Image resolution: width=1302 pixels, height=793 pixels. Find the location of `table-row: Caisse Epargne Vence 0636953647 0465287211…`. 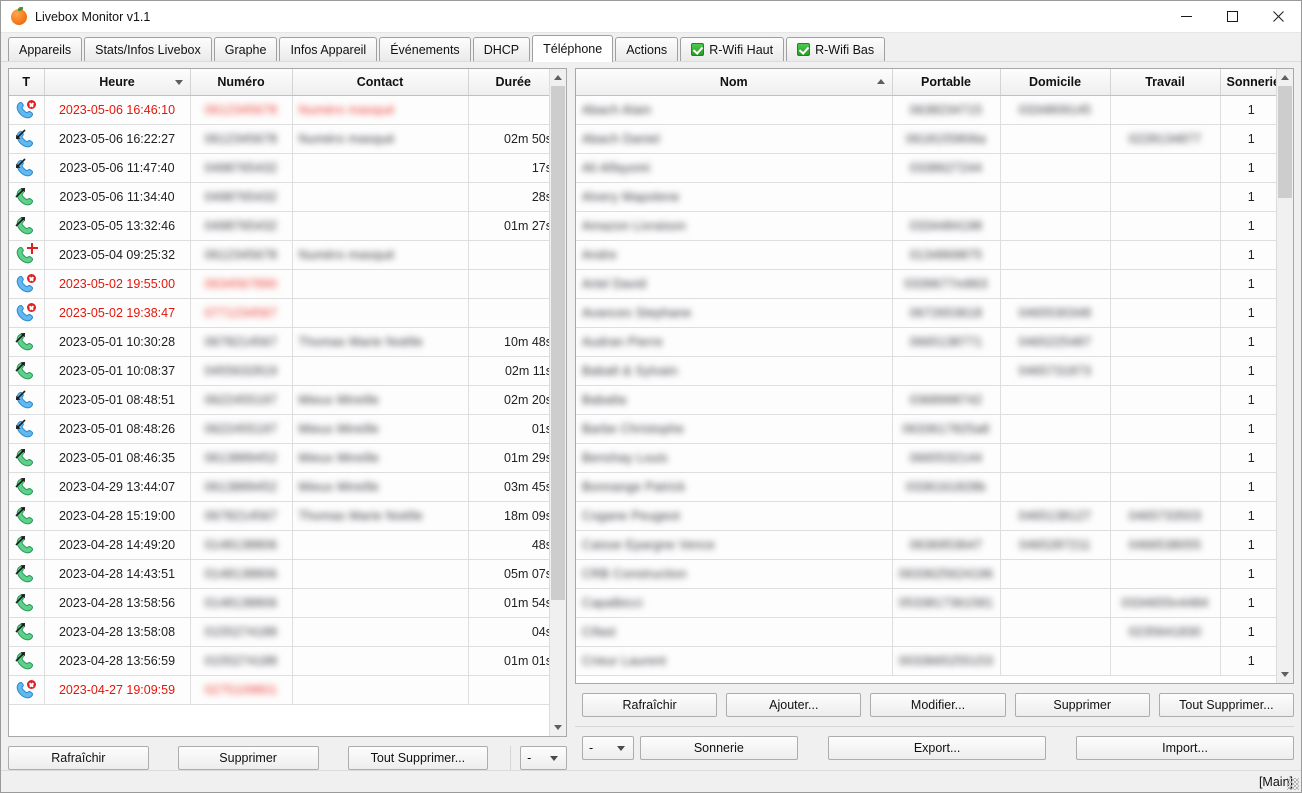

table-row: Caisse Epargne Vence 0636953647 0465287211… is located at coordinates (926, 545).